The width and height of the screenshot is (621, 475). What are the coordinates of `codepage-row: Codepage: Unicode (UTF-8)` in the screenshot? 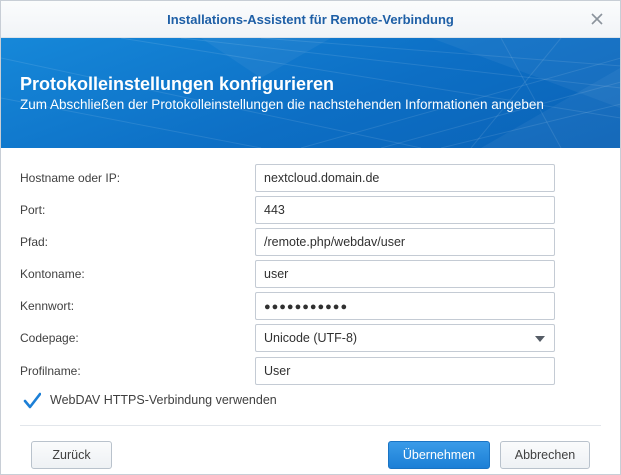 It's located at (310, 339).